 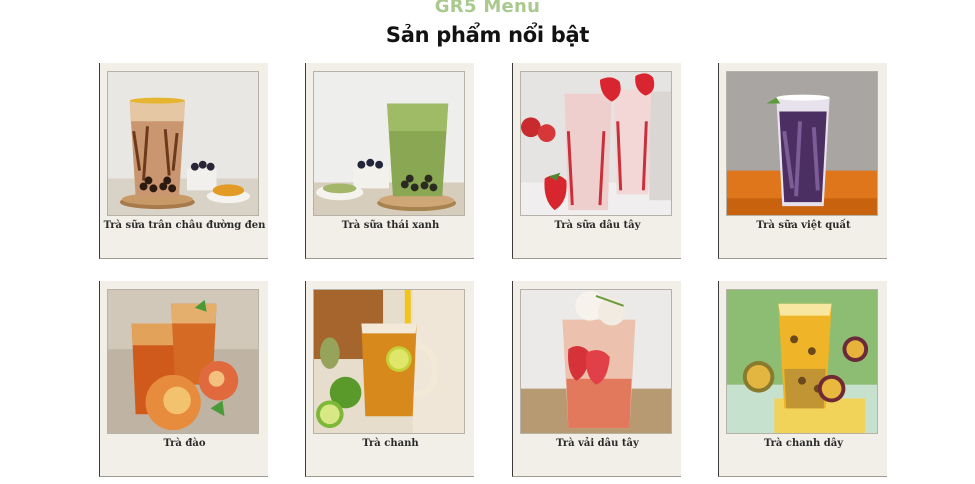 I want to click on product-name: Trà sữa thái xanh, so click(x=390, y=225).